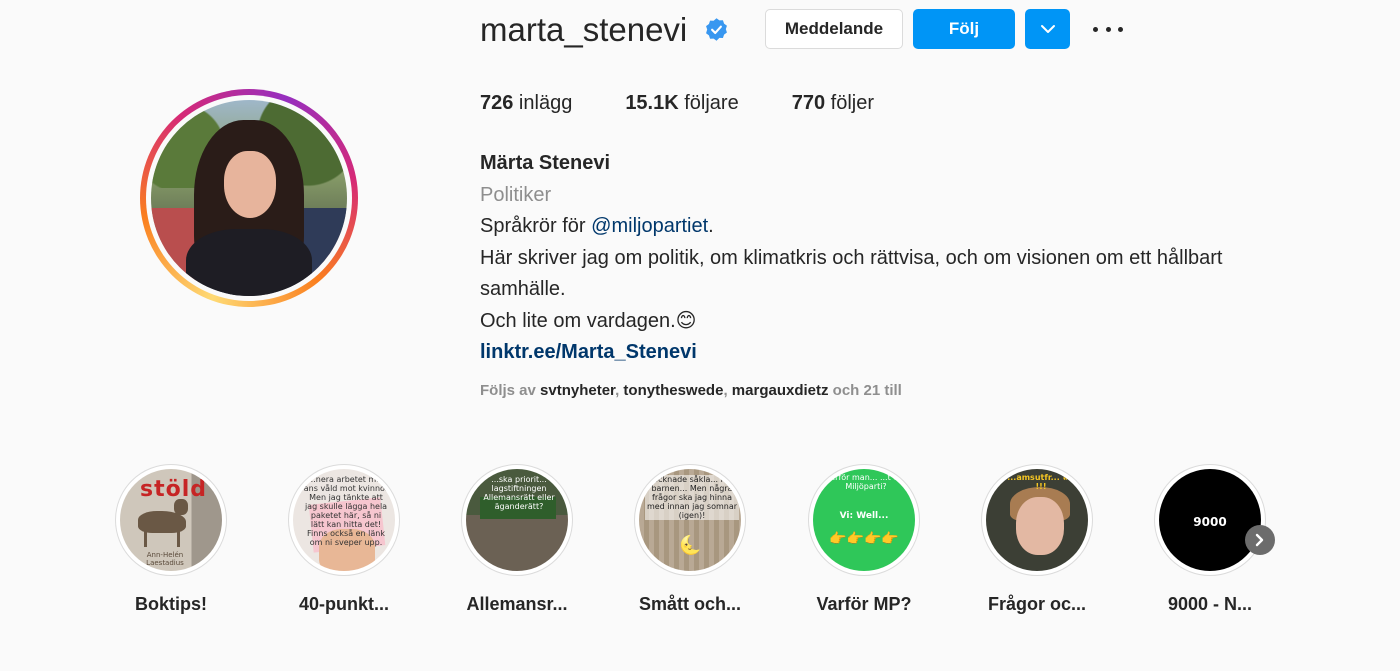  I want to click on following-stat: 770 följer, so click(833, 103).